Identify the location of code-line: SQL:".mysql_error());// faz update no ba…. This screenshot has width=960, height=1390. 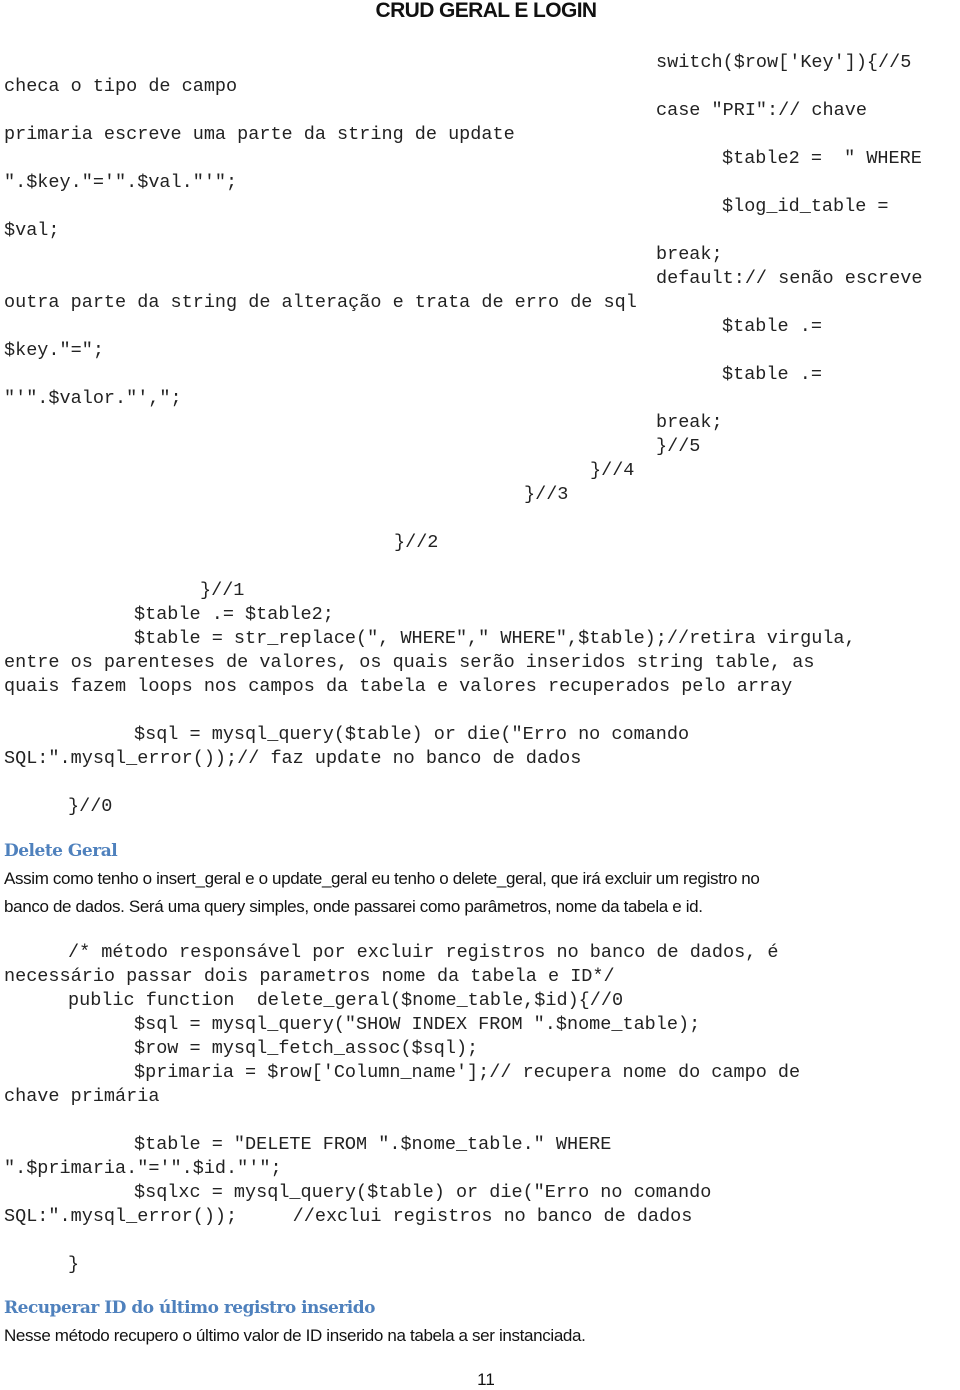
(293, 758).